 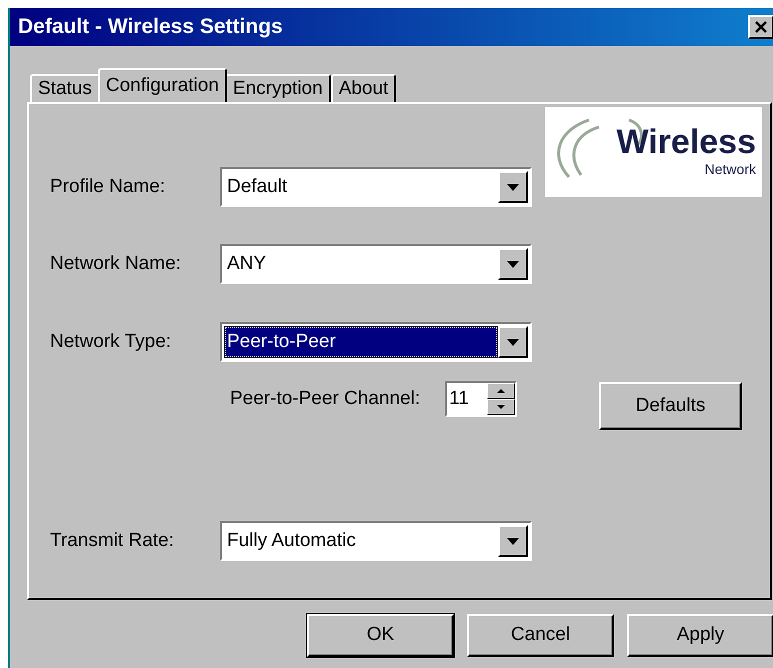 What do you see at coordinates (116, 264) in the screenshot?
I see `field-label: Network Name:` at bounding box center [116, 264].